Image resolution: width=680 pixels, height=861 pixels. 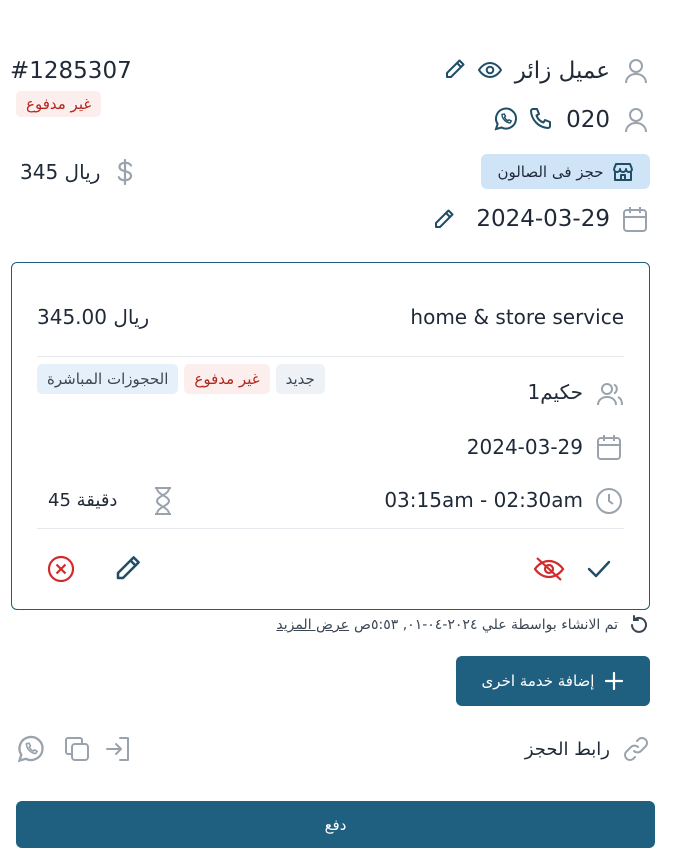 I want to click on service-date: 2024-03-29, so click(x=524, y=447).